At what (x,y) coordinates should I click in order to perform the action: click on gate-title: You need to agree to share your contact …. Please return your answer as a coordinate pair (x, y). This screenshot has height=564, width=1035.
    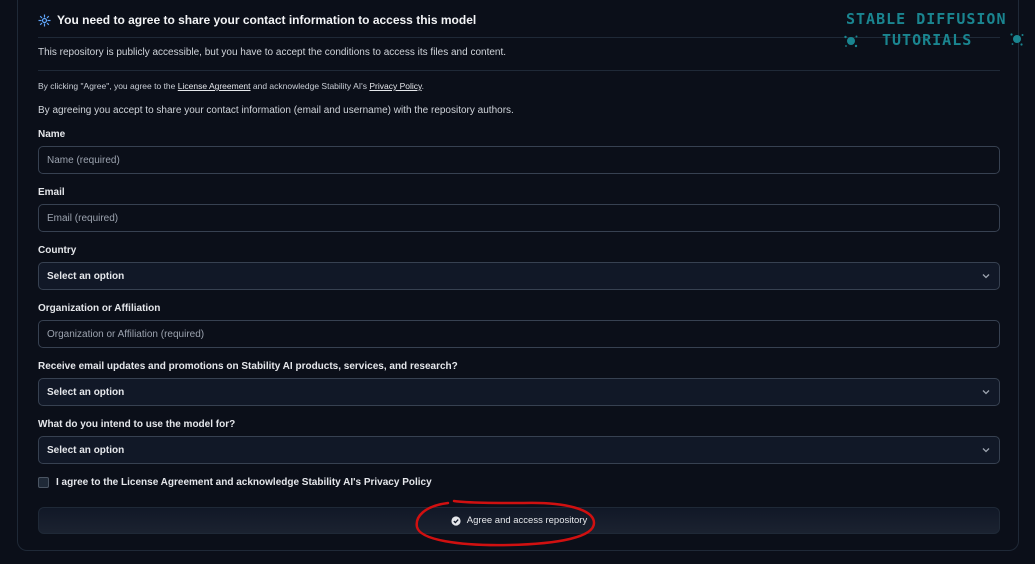
    Looking at the image, I should click on (267, 20).